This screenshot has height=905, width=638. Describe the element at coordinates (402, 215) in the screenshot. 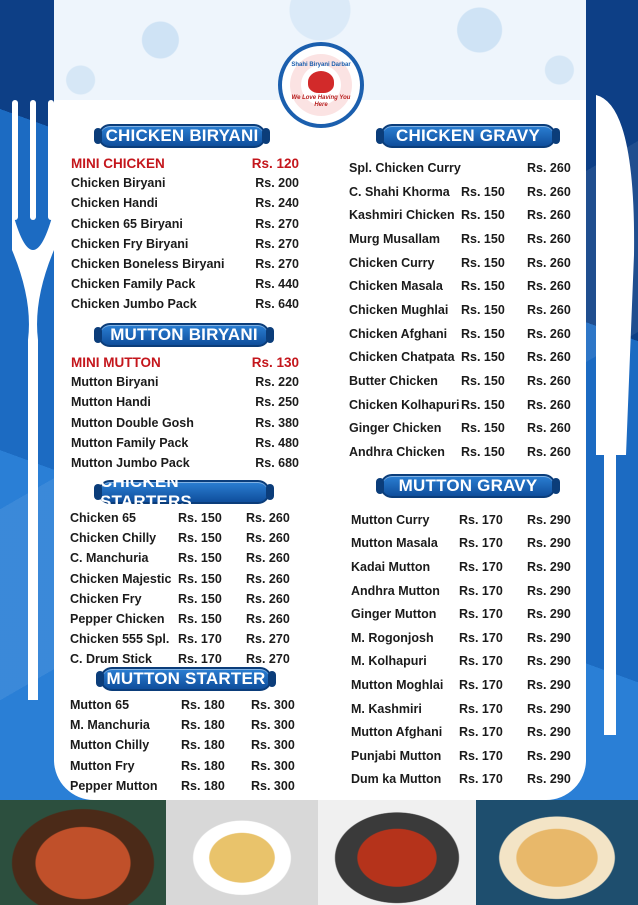

I see `item-name: Kashmiri Chicken` at that location.